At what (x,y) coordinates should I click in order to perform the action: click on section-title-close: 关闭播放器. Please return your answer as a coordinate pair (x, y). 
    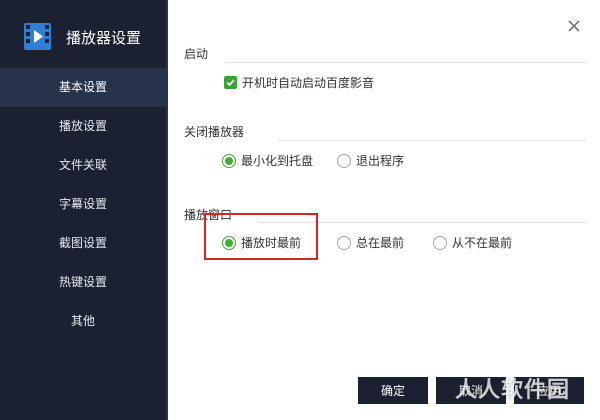
    Looking at the image, I should click on (214, 132).